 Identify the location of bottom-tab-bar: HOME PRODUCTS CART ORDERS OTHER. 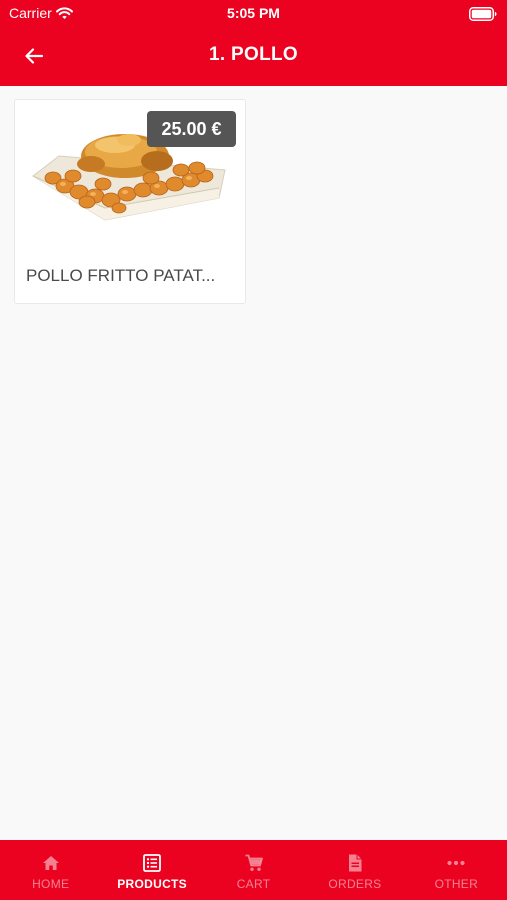
(253, 870).